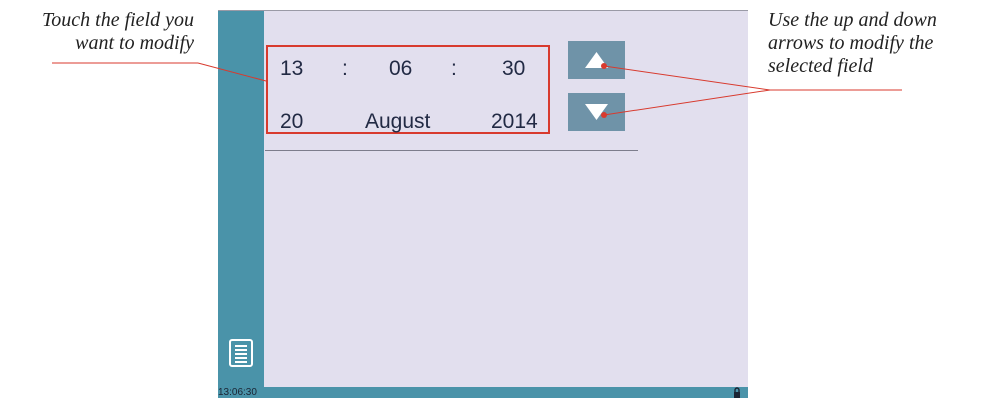  What do you see at coordinates (291, 122) in the screenshot?
I see `day-field: 20` at bounding box center [291, 122].